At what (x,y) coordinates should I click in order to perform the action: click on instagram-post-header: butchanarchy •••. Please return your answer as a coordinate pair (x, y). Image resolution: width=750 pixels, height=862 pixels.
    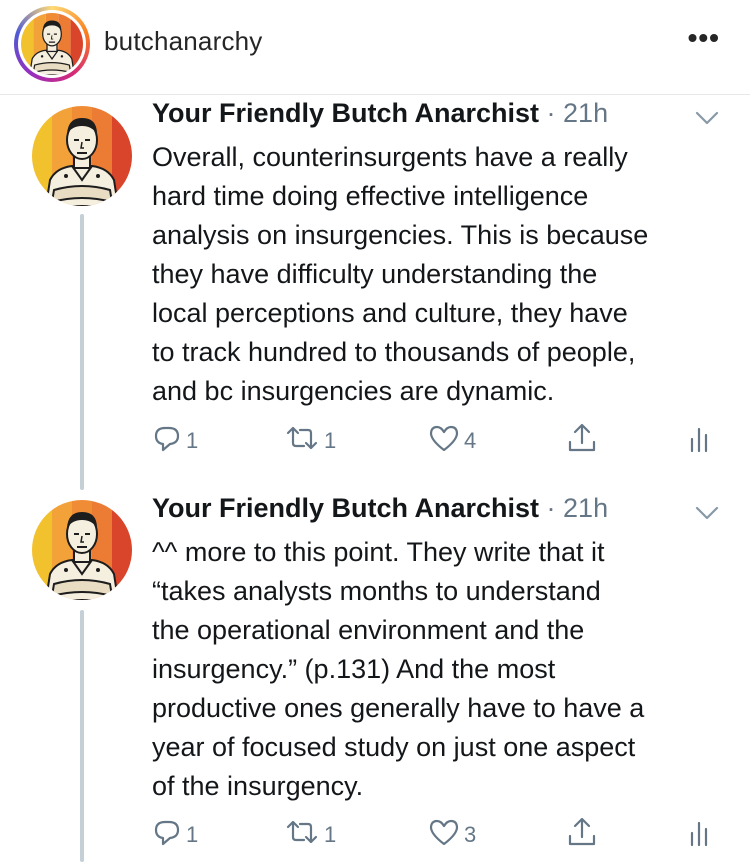
    Looking at the image, I should click on (375, 46).